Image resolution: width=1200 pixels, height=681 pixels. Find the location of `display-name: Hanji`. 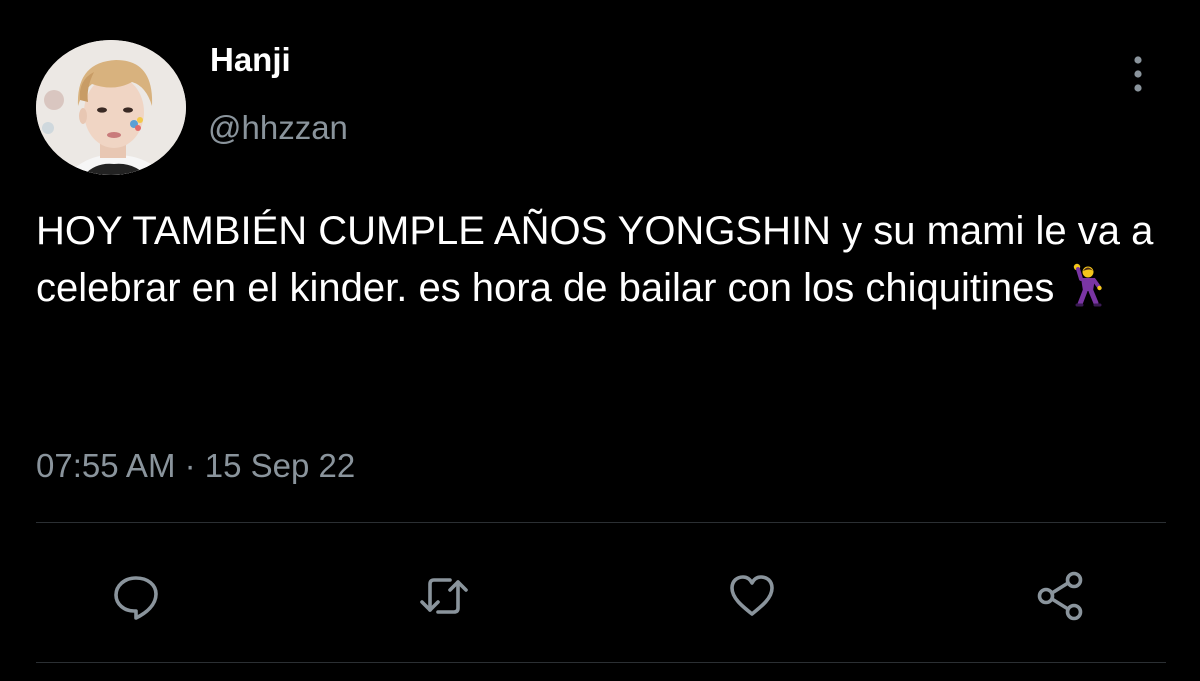

display-name: Hanji is located at coordinates (250, 60).